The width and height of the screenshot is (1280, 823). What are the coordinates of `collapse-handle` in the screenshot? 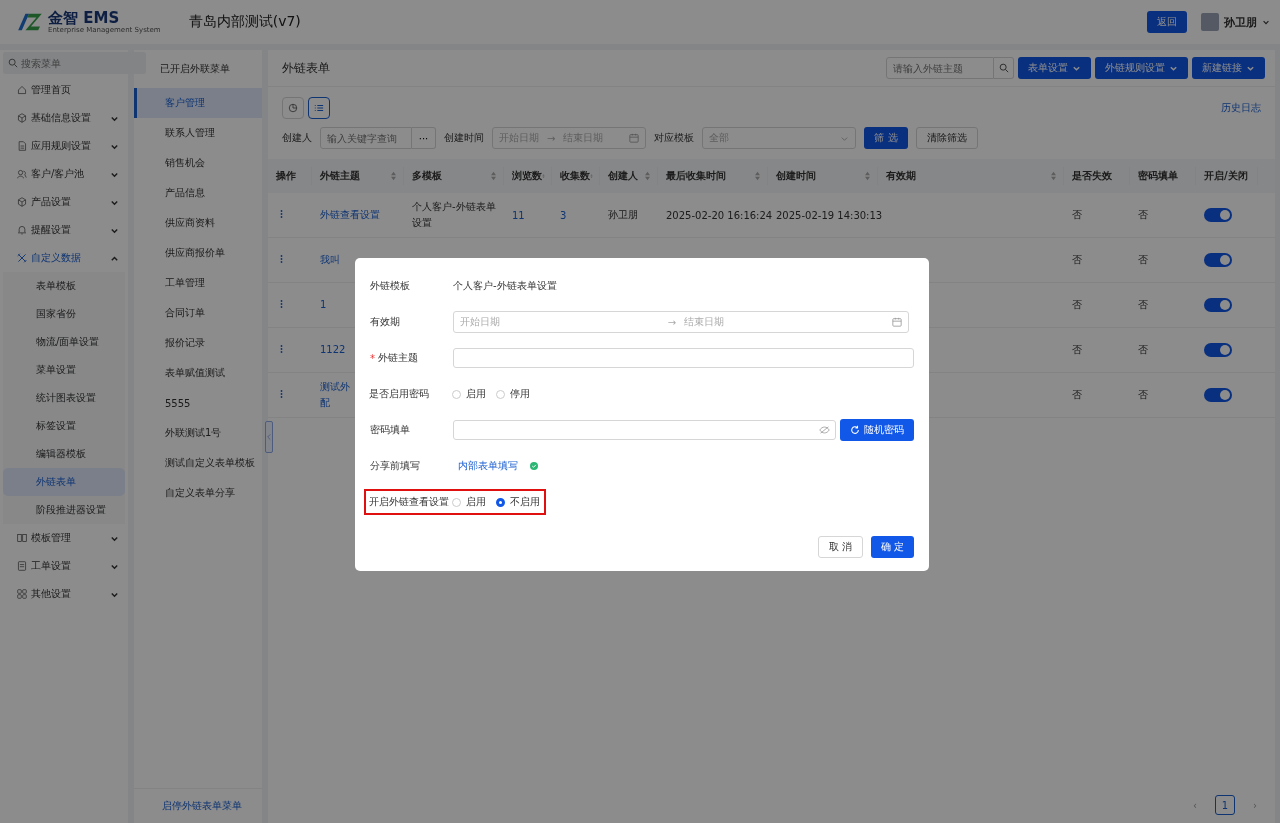 It's located at (269, 437).